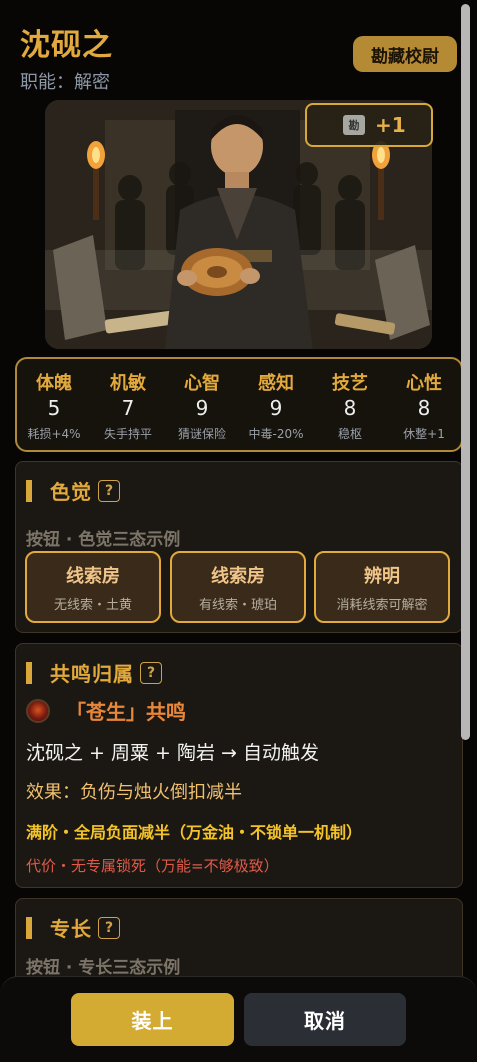 This screenshot has height=1062, width=477. I want to click on stat-agility: 机敏 7 失手持平, so click(128, 409).